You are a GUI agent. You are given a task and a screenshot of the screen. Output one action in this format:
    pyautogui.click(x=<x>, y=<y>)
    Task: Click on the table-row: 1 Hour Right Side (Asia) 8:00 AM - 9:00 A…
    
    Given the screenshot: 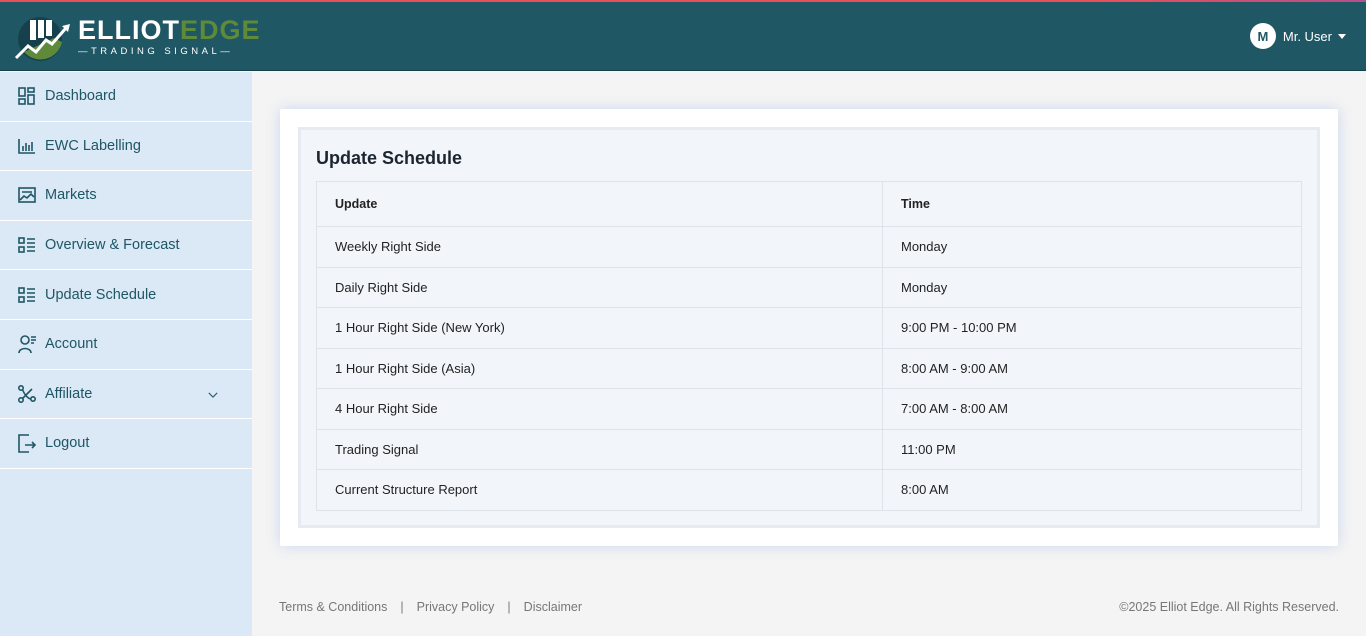 What is the action you would take?
    pyautogui.click(x=809, y=368)
    